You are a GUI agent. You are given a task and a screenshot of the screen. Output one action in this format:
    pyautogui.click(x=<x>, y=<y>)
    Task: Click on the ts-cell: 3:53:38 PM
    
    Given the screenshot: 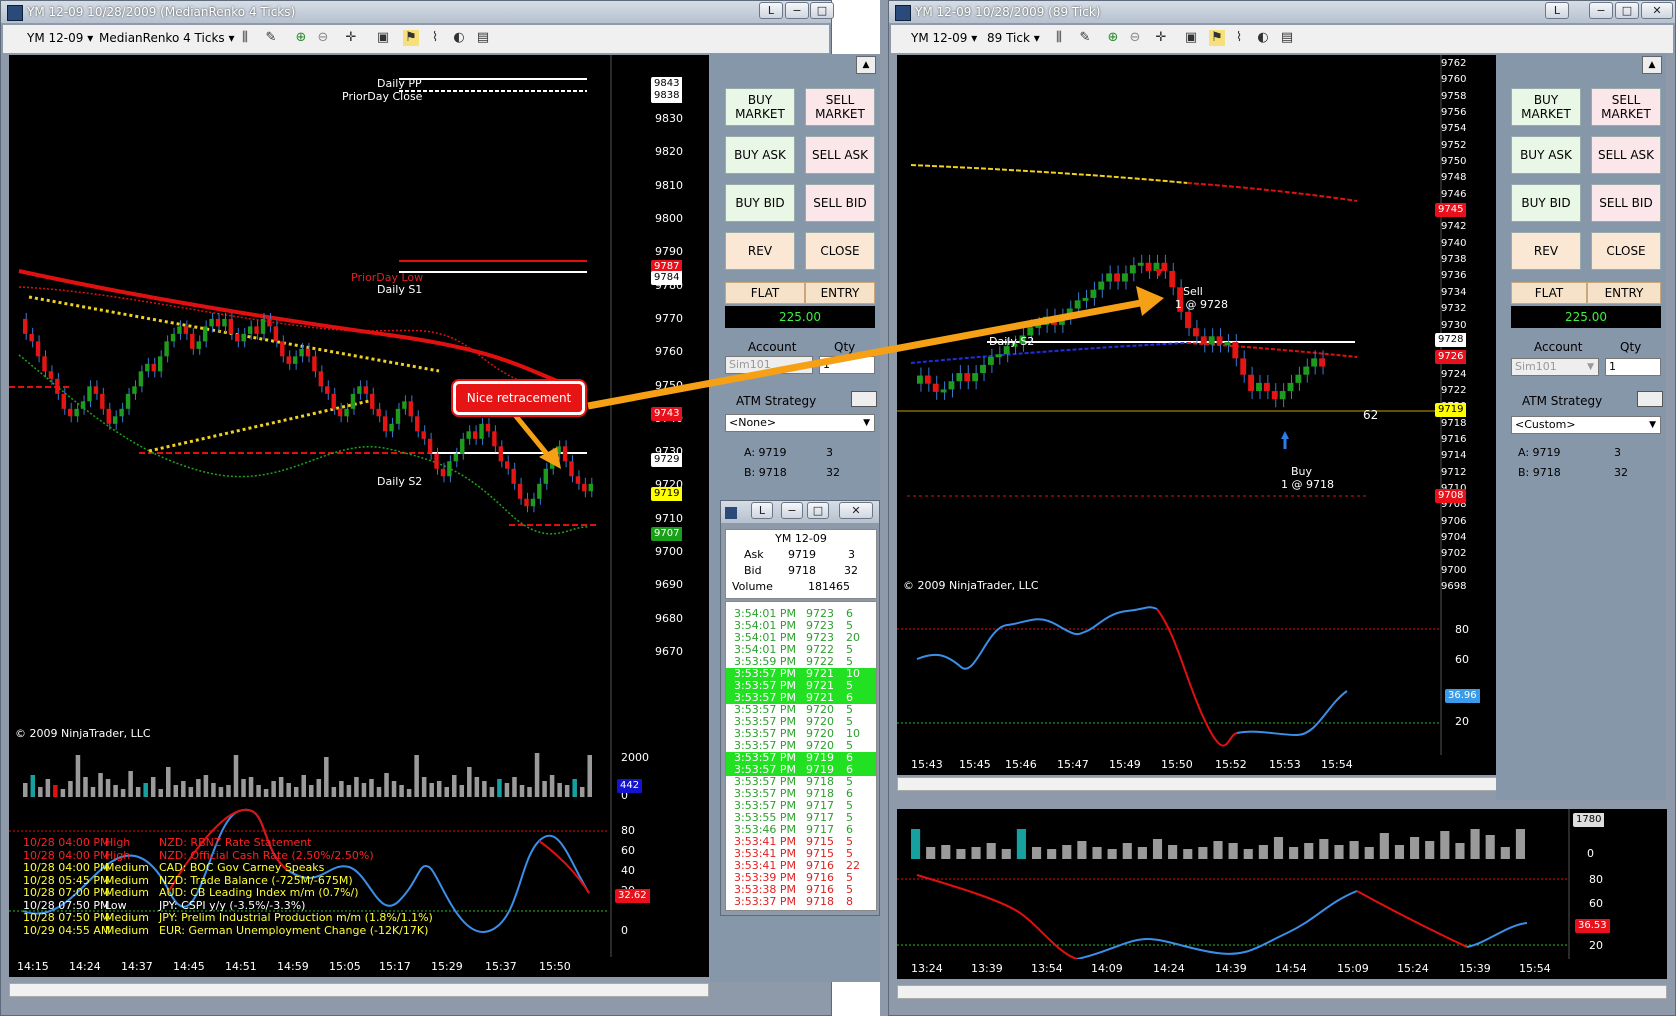 What is the action you would take?
    pyautogui.click(x=765, y=889)
    